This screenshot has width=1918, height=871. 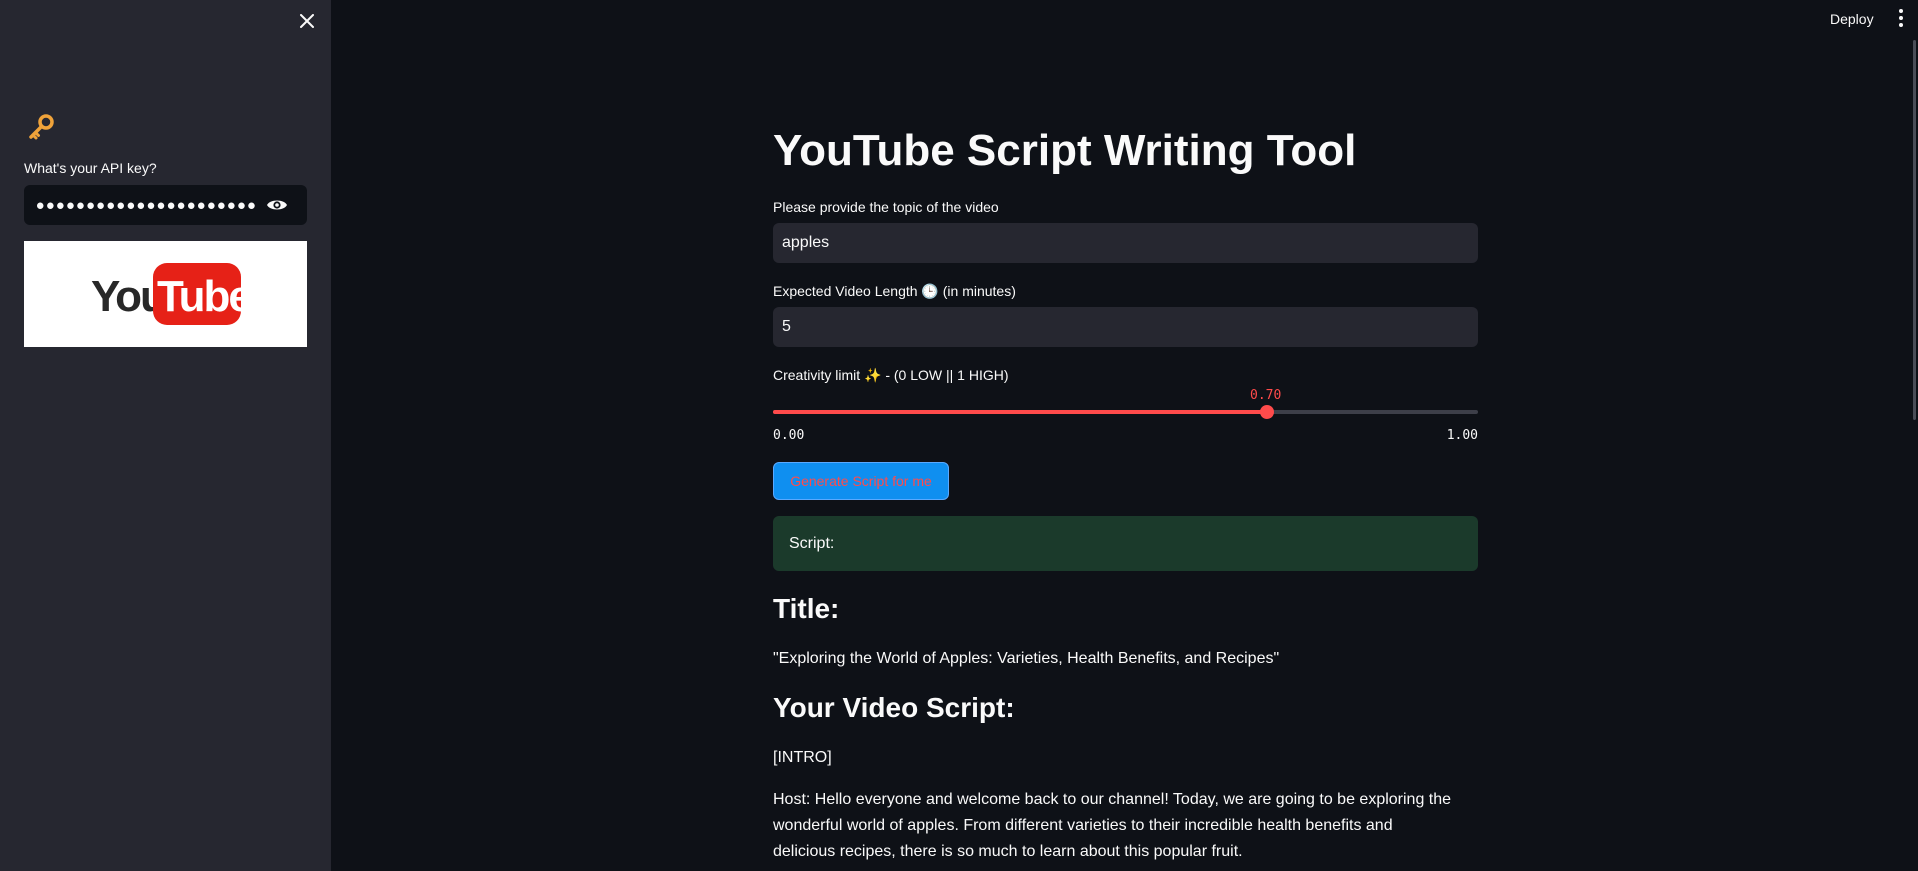 What do you see at coordinates (1266, 395) in the screenshot?
I see `slider-value-label: 0.70` at bounding box center [1266, 395].